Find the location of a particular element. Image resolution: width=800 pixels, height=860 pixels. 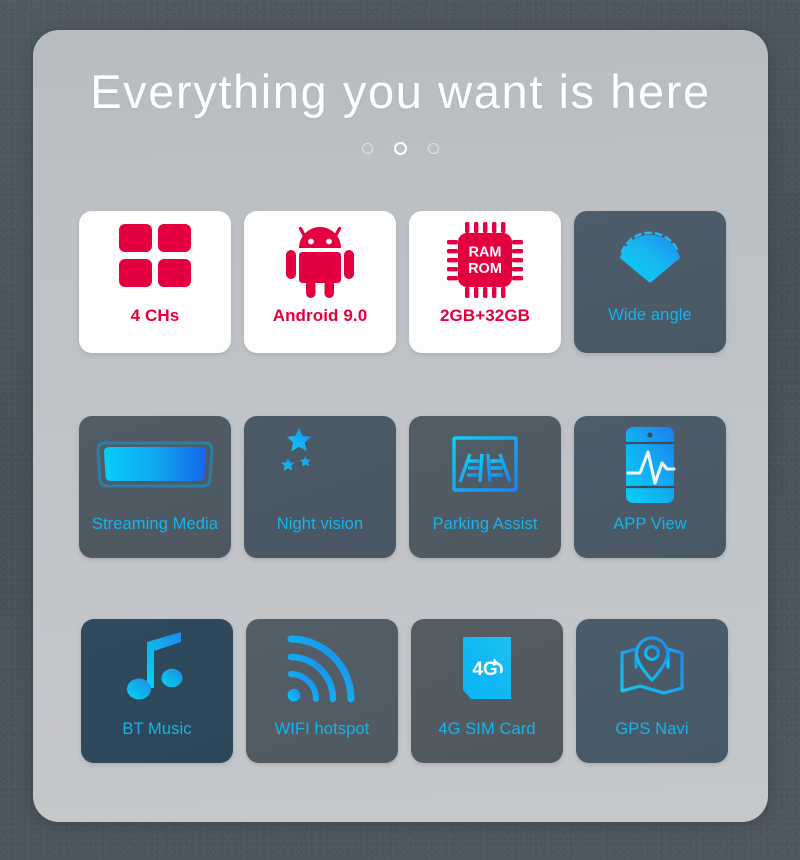

feature-card-label: Streaming Media is located at coordinates (155, 524).